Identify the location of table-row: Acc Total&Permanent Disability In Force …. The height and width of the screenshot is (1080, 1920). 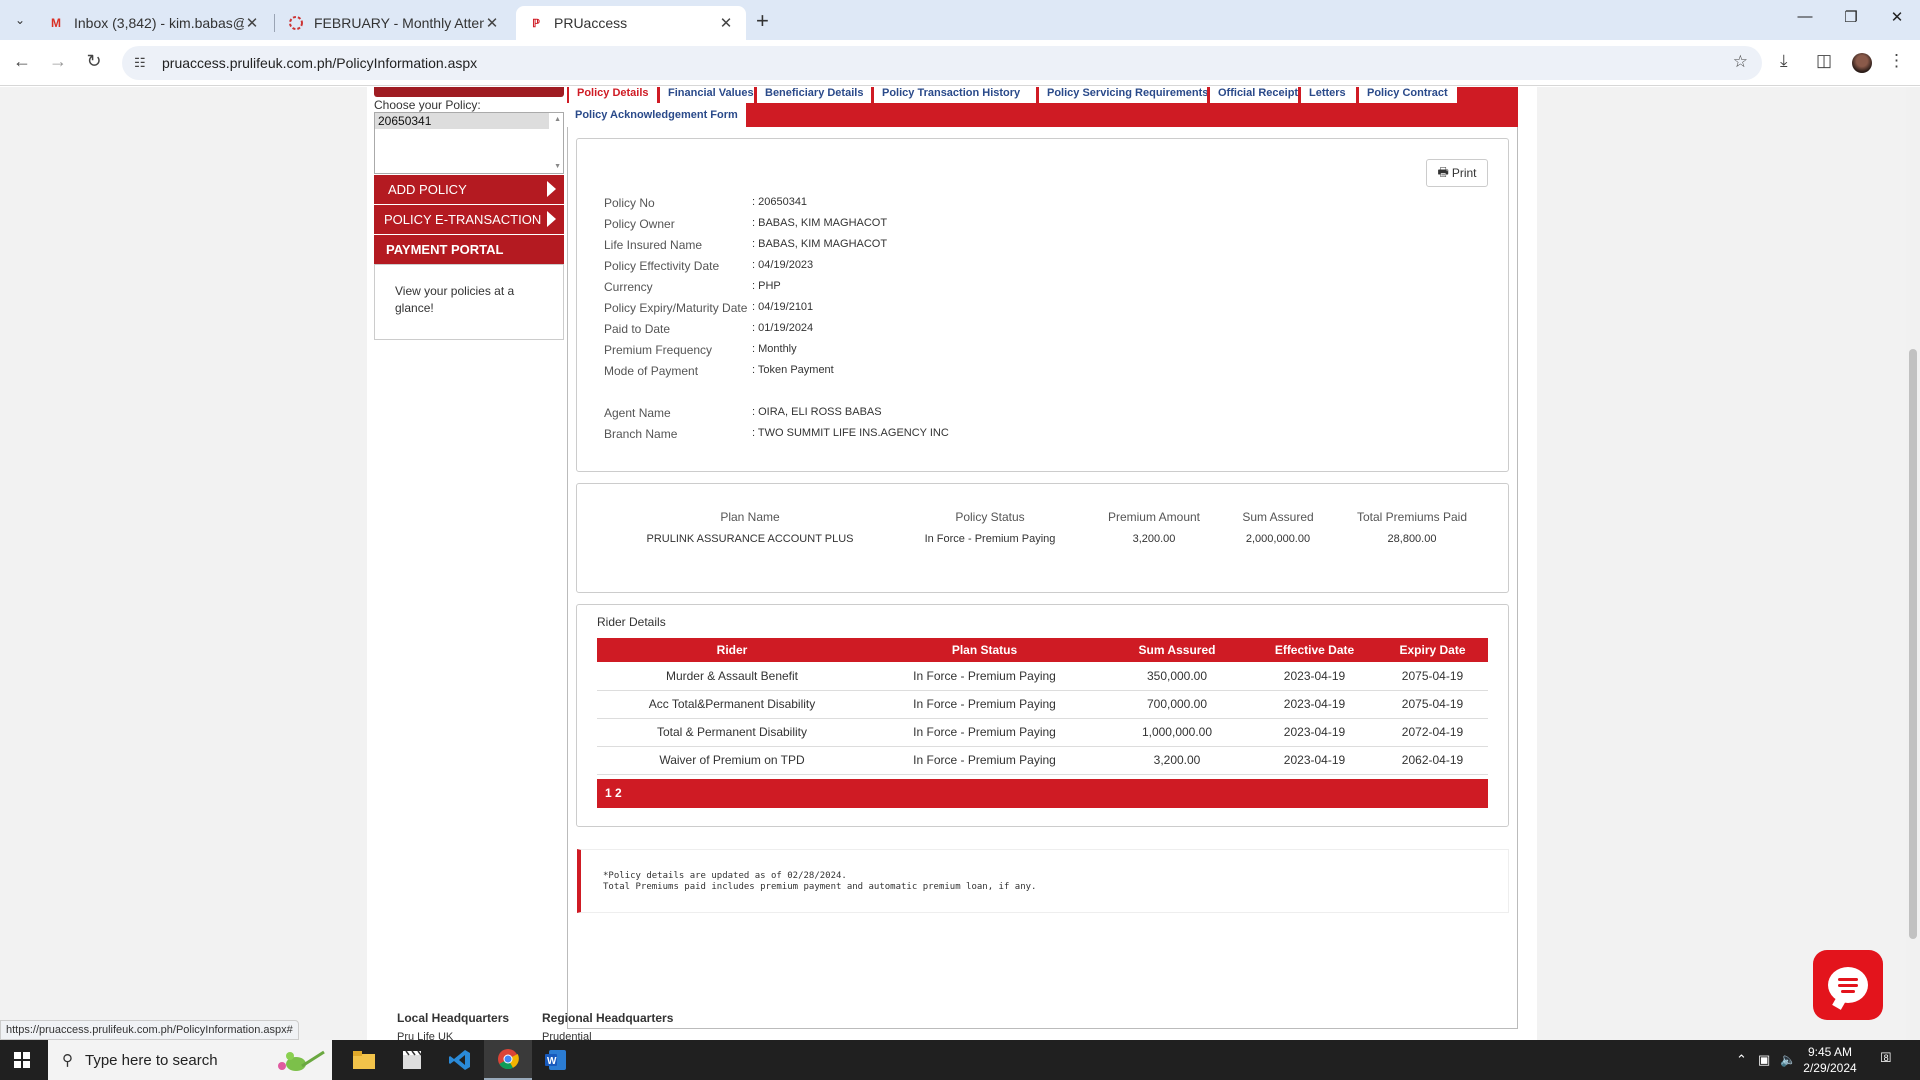
(1042, 704).